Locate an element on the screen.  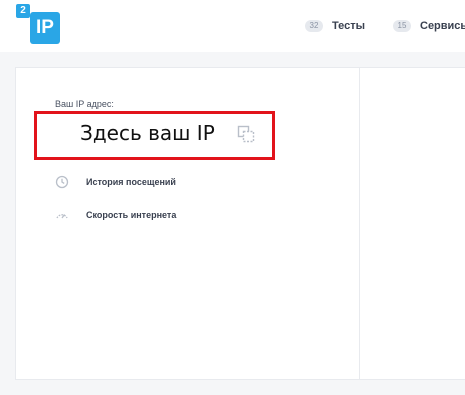
services-count-badge: 15 is located at coordinates (402, 26).